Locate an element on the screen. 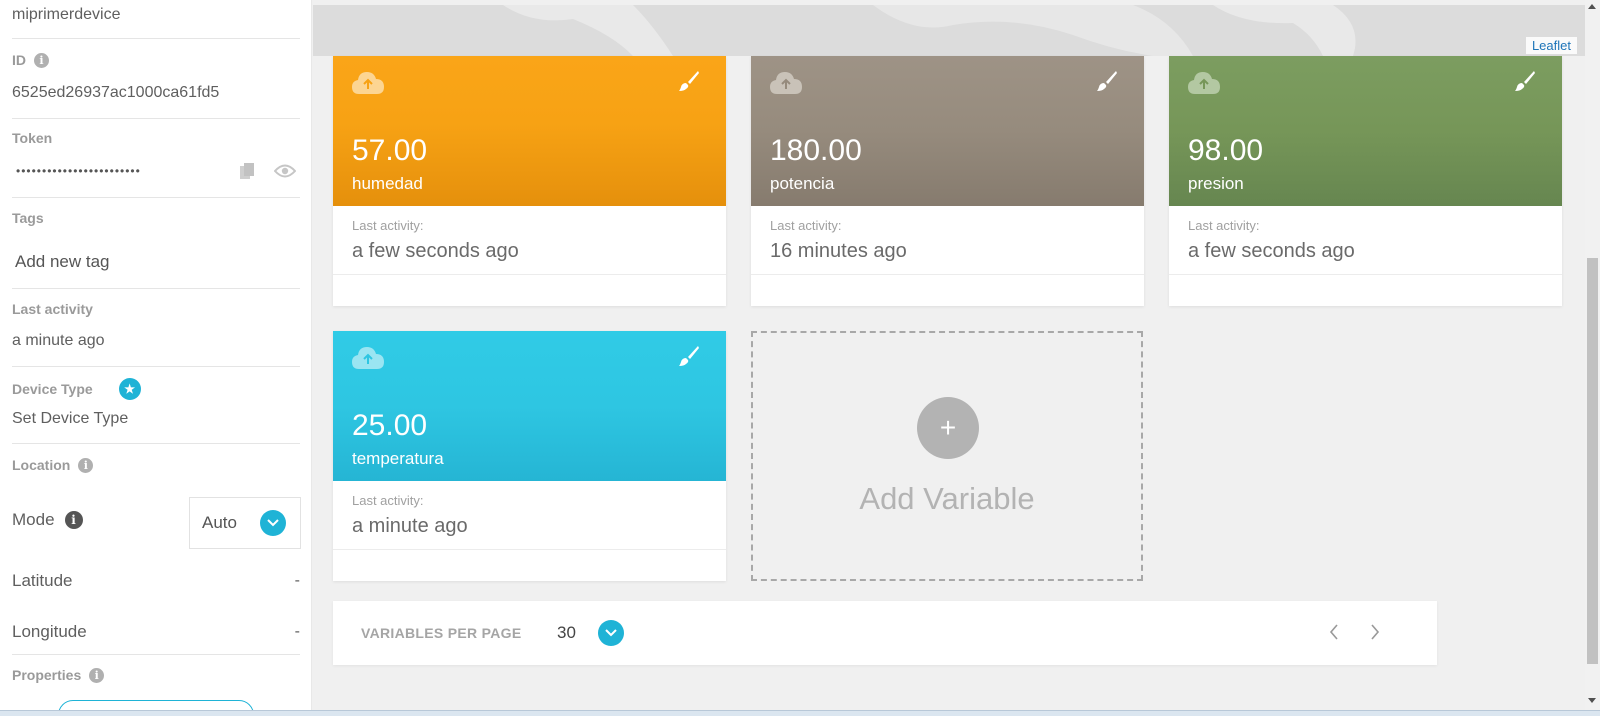  device-id-value: 6525ed26937ac1000ca61fd5 is located at coordinates (116, 92).